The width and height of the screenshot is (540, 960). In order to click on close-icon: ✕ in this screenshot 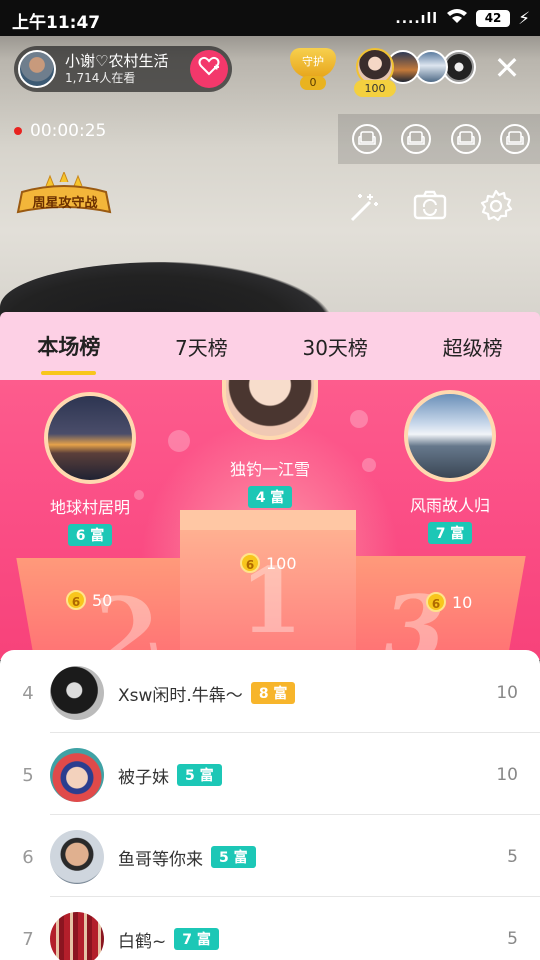, I will do `click(507, 69)`.